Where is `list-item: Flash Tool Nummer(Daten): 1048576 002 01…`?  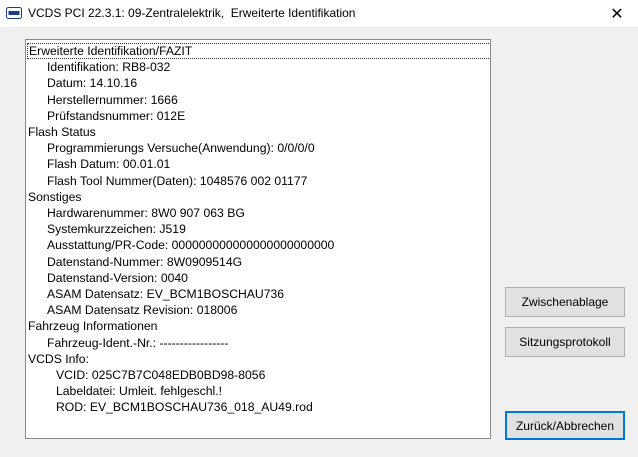
list-item: Flash Tool Nummer(Daten): 1048576 002 01… is located at coordinates (166, 181).